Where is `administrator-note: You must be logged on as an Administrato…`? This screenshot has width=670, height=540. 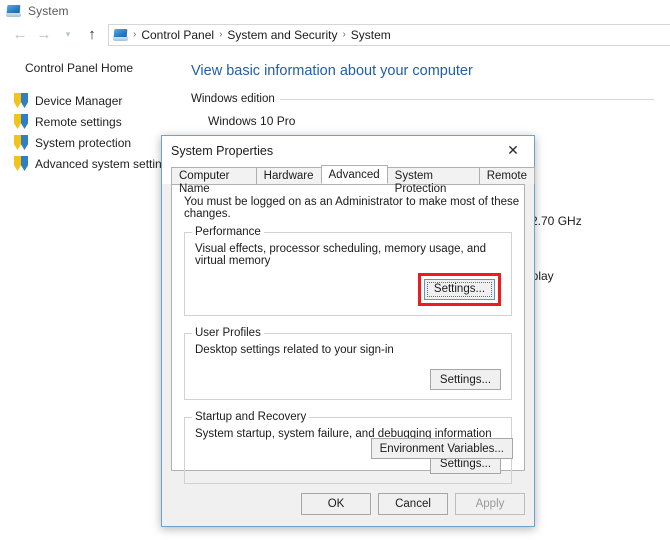 administrator-note: You must be logged on as an Administrato… is located at coordinates (352, 208).